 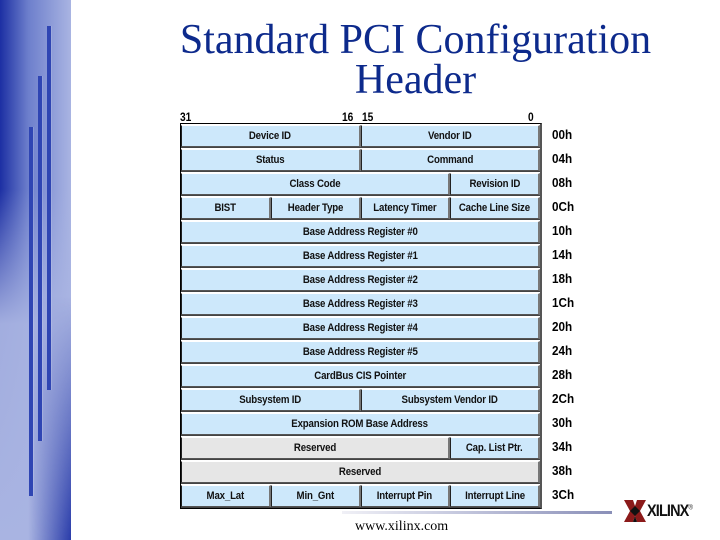 I want to click on register-field: Interrupt Line, so click(x=495, y=496).